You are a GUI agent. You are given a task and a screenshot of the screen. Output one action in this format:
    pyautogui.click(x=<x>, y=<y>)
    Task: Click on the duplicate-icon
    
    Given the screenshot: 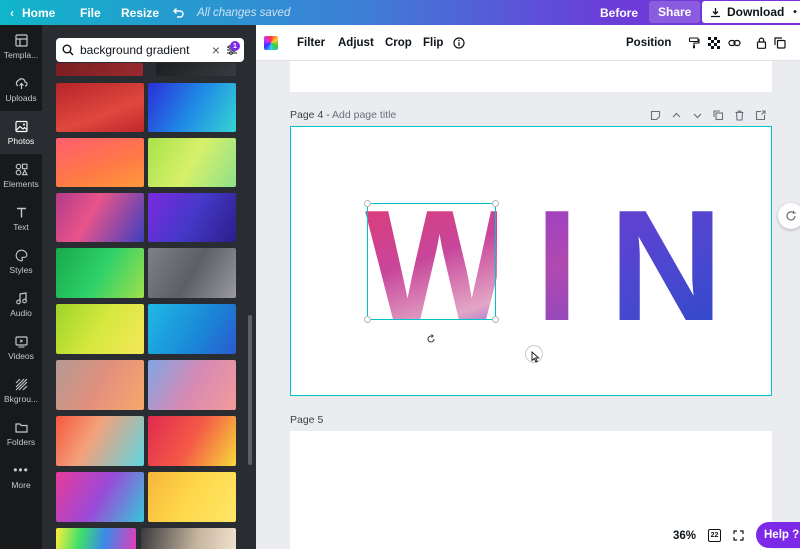 What is the action you would take?
    pyautogui.click(x=718, y=115)
    